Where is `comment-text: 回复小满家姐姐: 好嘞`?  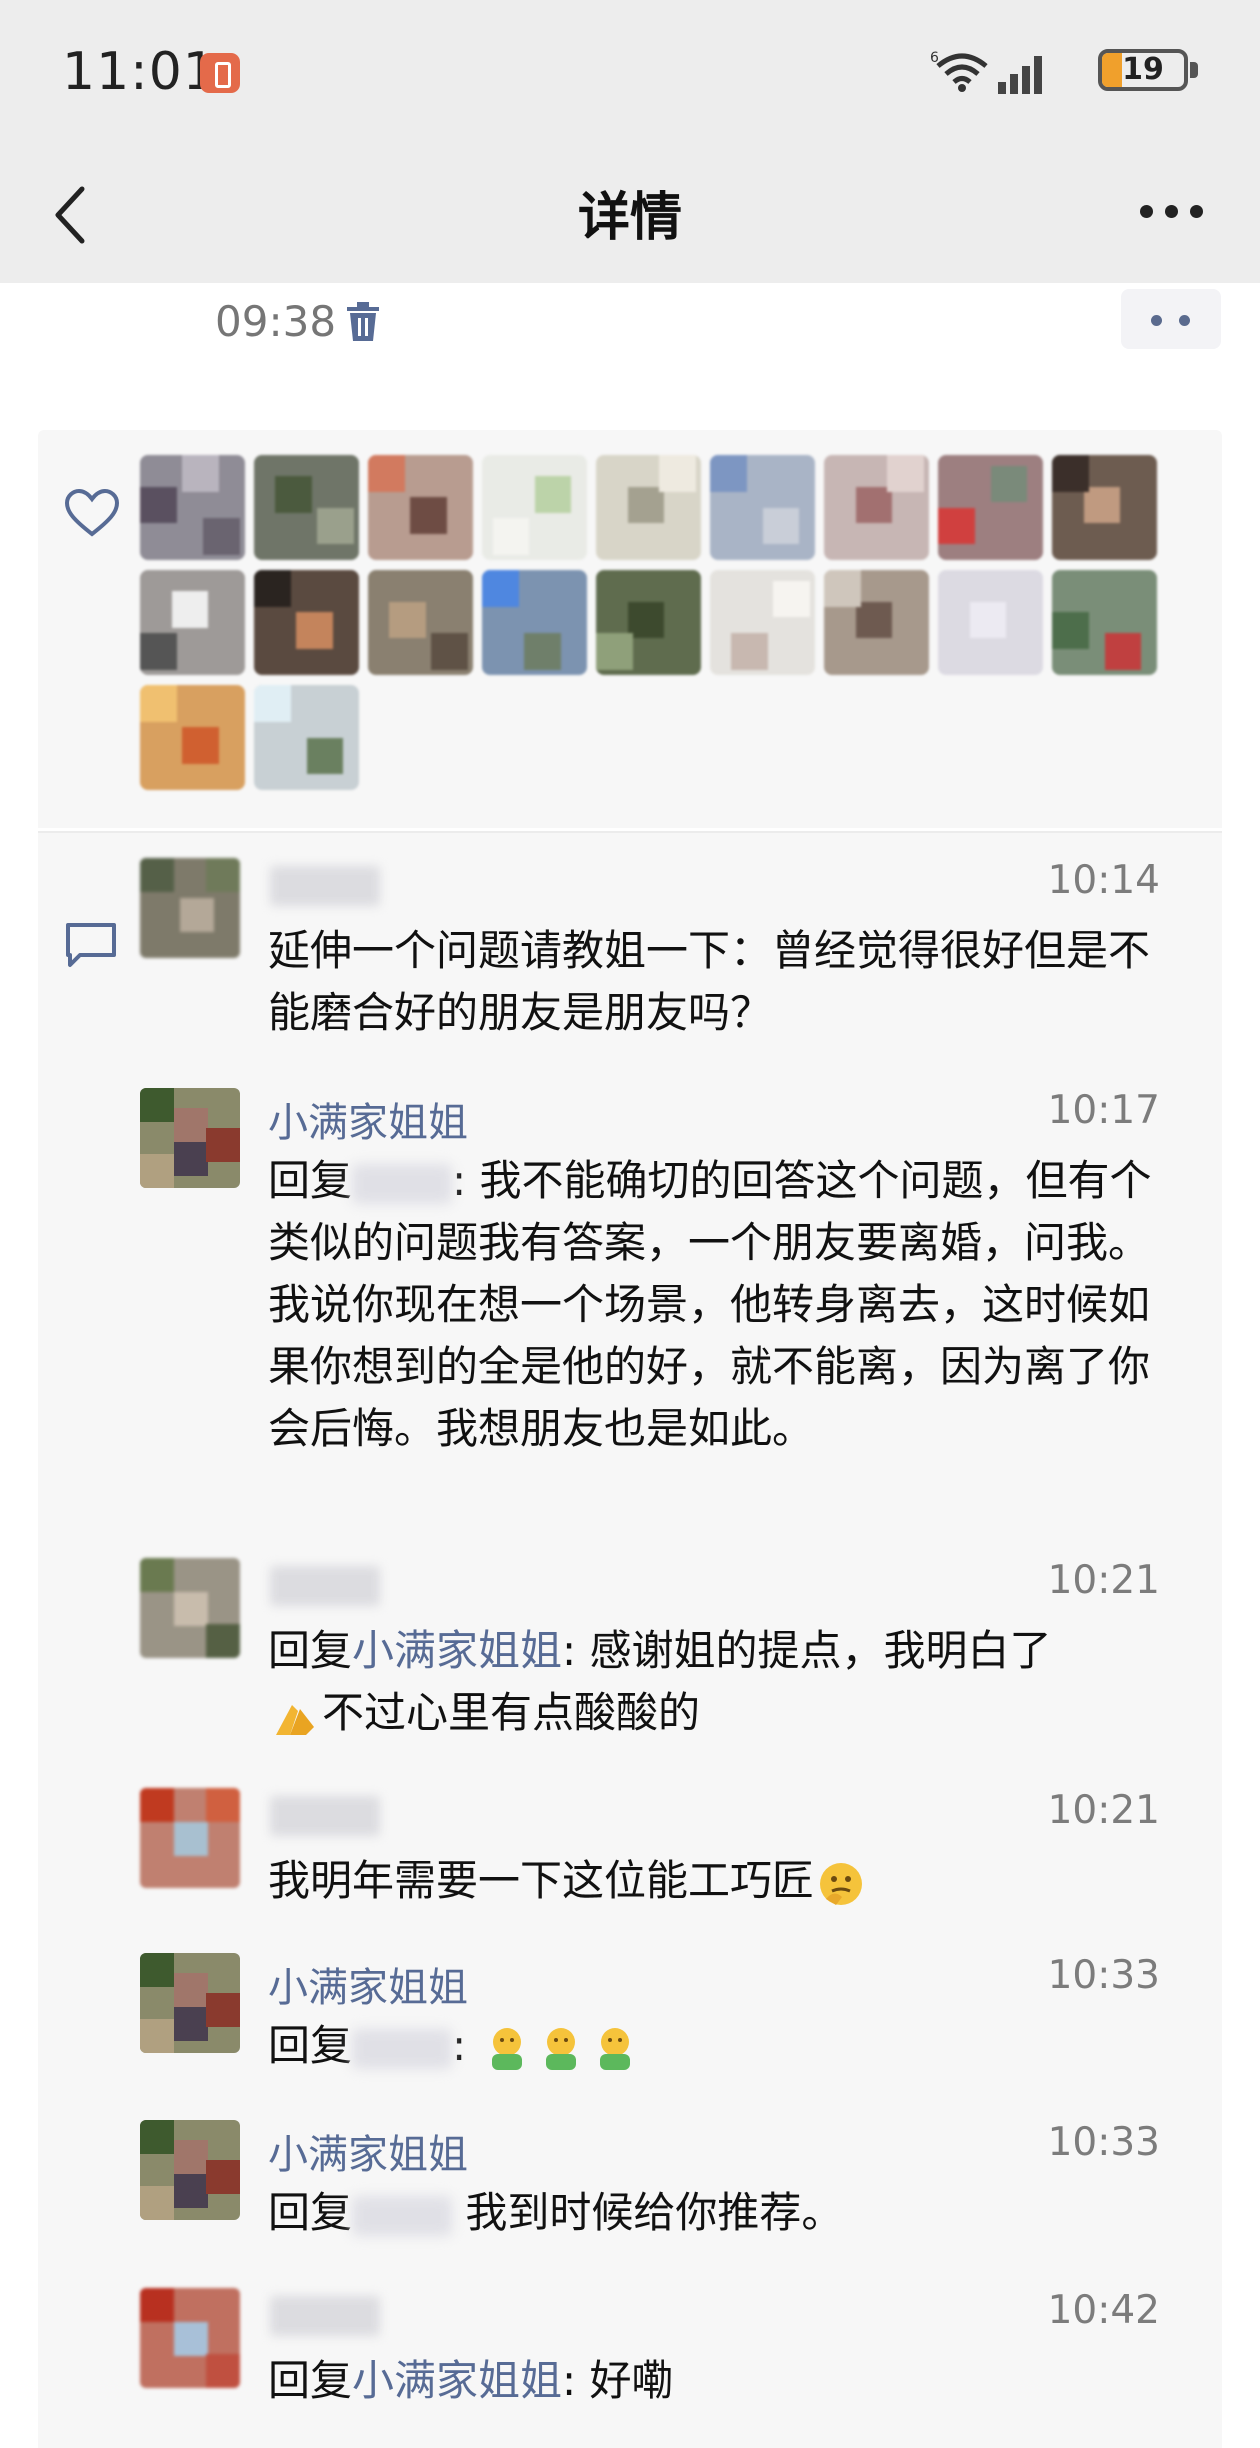
comment-text: 回复小满家姐姐: 好嘞 is located at coordinates (471, 2380).